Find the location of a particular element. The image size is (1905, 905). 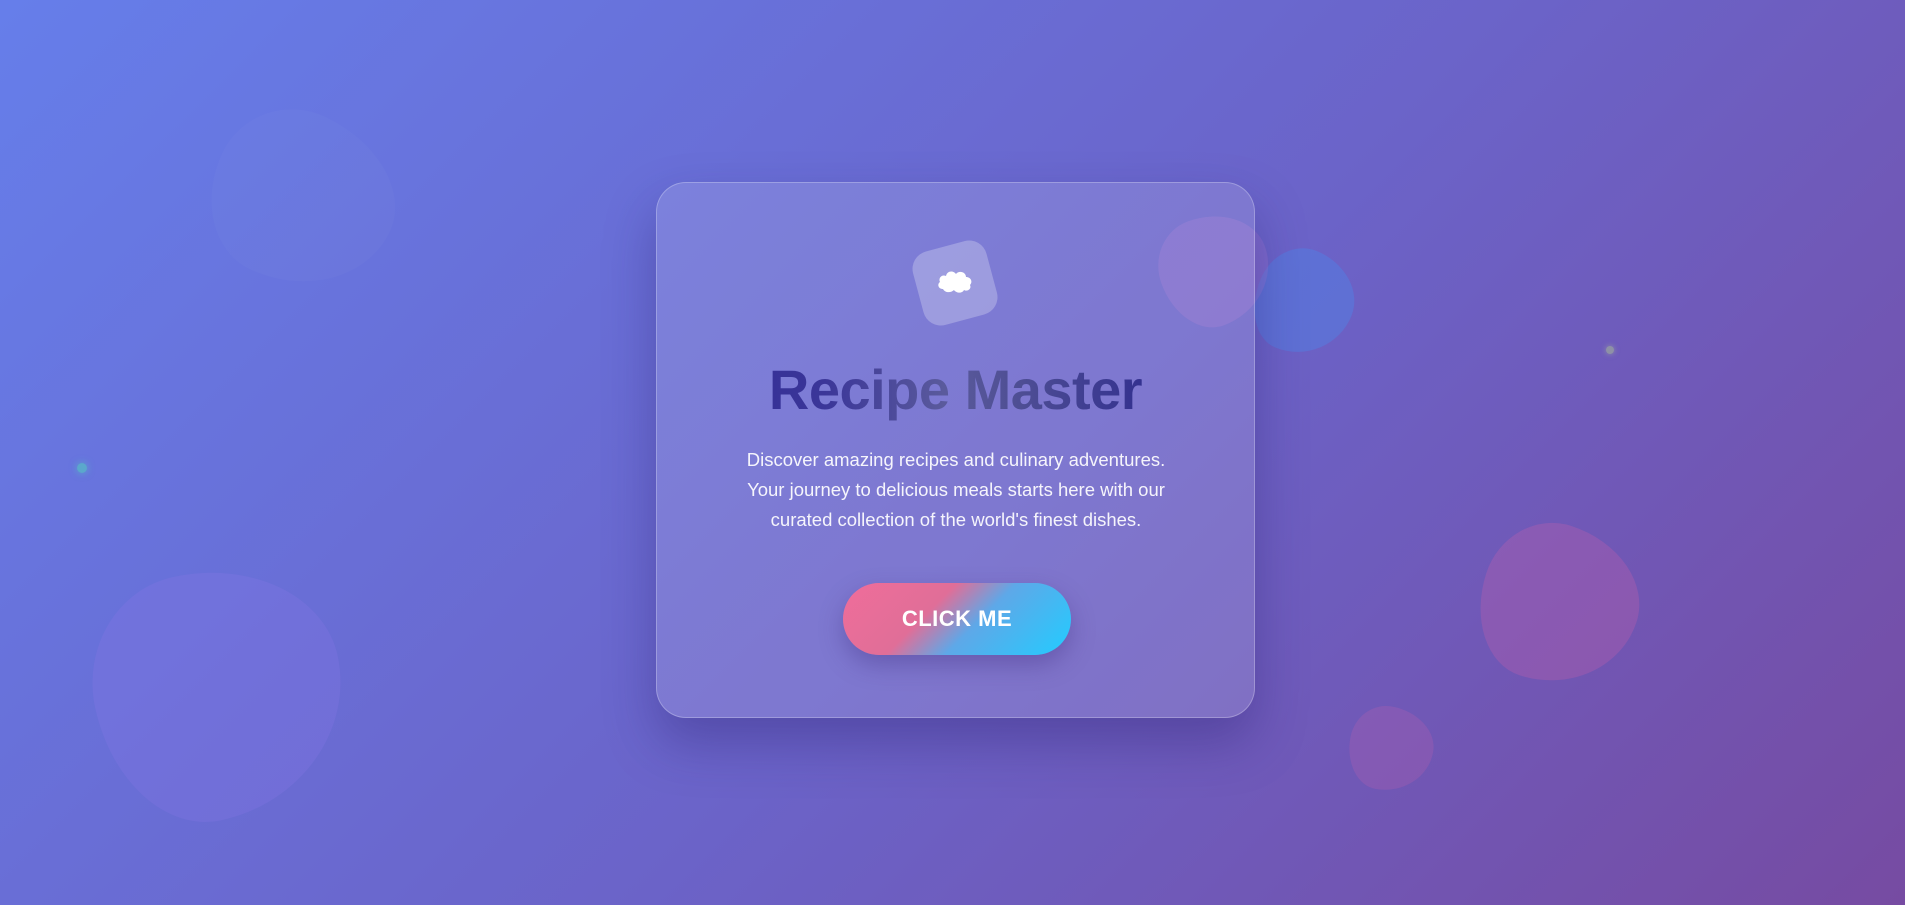

click-me-button: CLICK ME is located at coordinates (957, 619).